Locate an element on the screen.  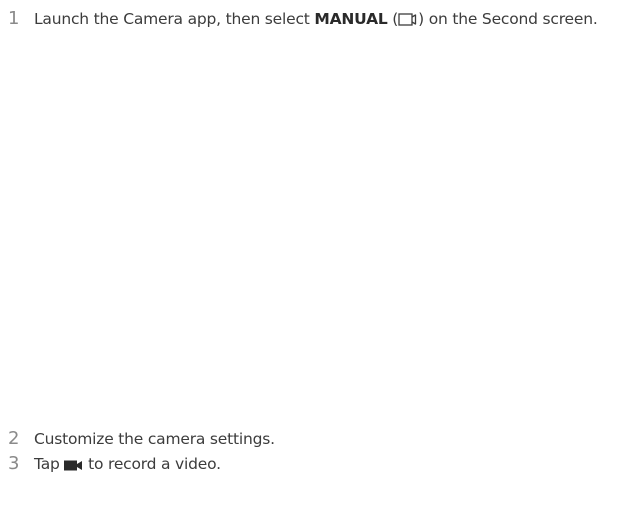
paren-open: ( is located at coordinates (393, 19).